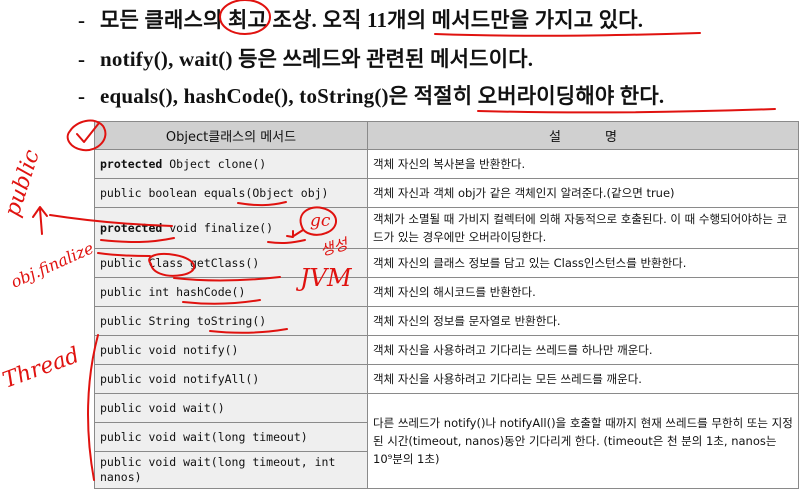 This screenshot has height=500, width=807. What do you see at coordinates (583, 321) in the screenshot?
I see `method-description: 객체 자신의 정보를 문자열로 반환한다.` at bounding box center [583, 321].